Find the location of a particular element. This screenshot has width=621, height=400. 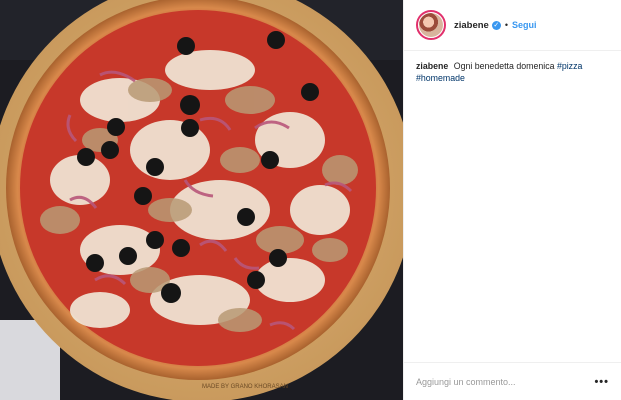

username-link: ziabene is located at coordinates (471, 25).